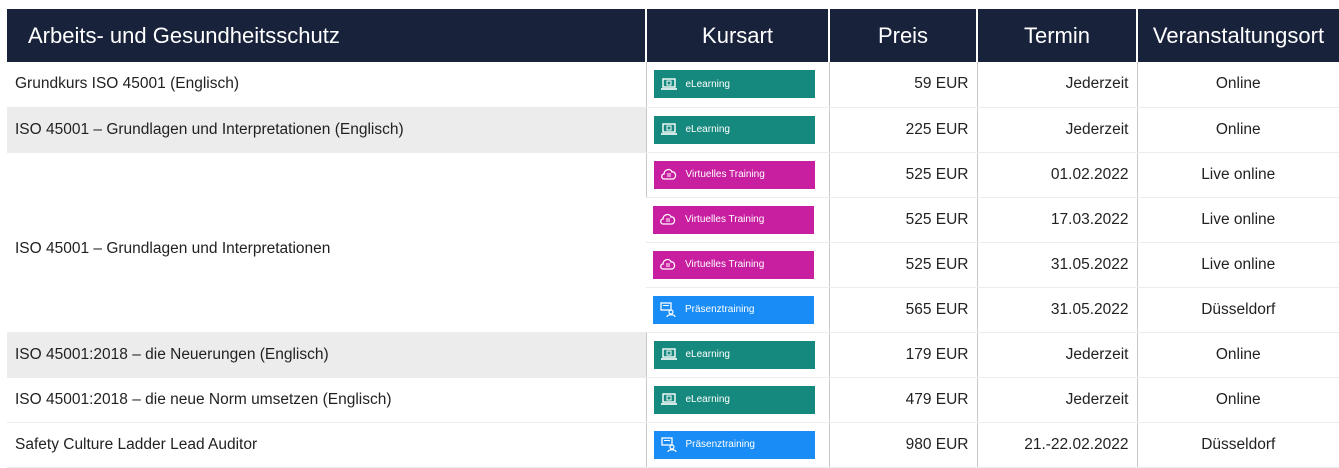 This screenshot has width=1339, height=468. I want to click on course-price: 59 EUR, so click(902, 85).